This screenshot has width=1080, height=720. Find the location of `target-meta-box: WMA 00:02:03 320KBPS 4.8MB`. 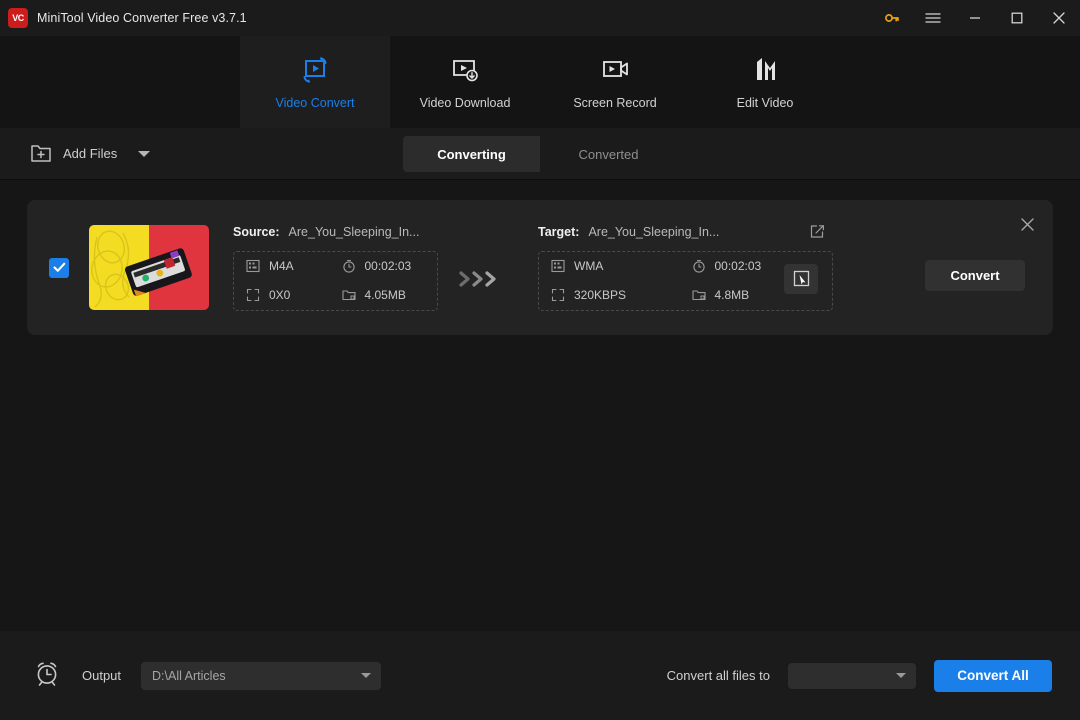

target-meta-box: WMA 00:02:03 320KBPS 4.8MB is located at coordinates (685, 280).